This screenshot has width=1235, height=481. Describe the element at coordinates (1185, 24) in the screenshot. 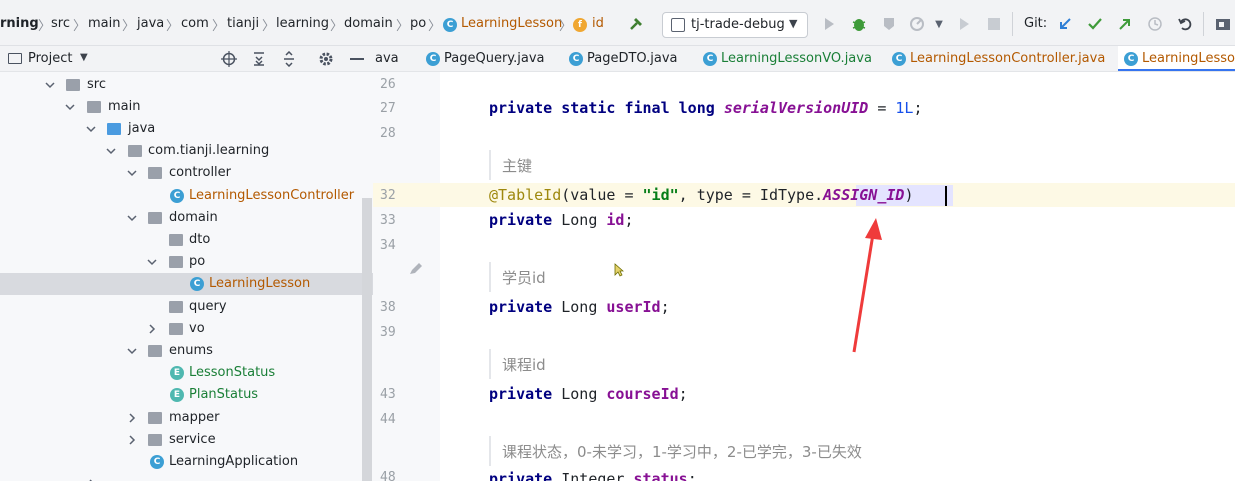

I see `rollback-icon` at that location.